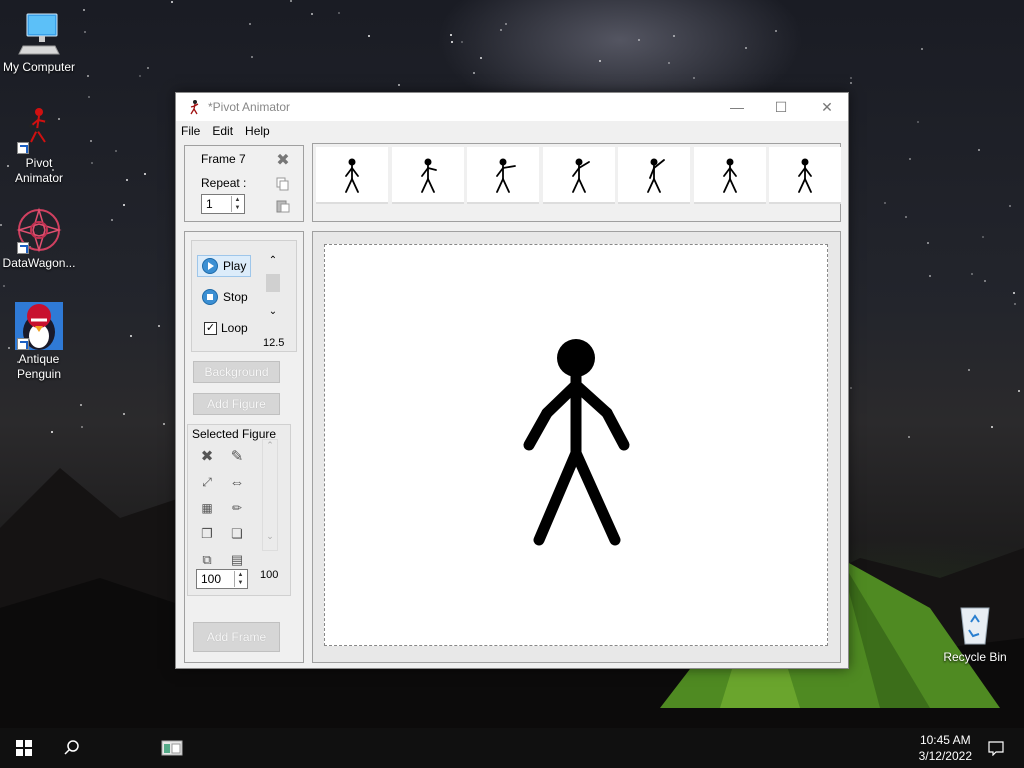 The width and height of the screenshot is (1024, 768). I want to click on add-figure-button: Add Figure, so click(236, 404).